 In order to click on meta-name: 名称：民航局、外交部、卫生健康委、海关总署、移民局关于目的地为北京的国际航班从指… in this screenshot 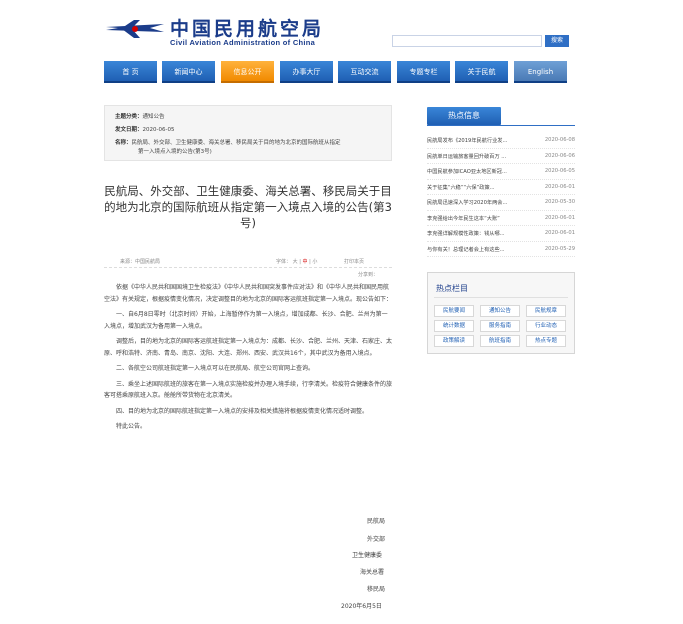, I will do `click(228, 142)`.